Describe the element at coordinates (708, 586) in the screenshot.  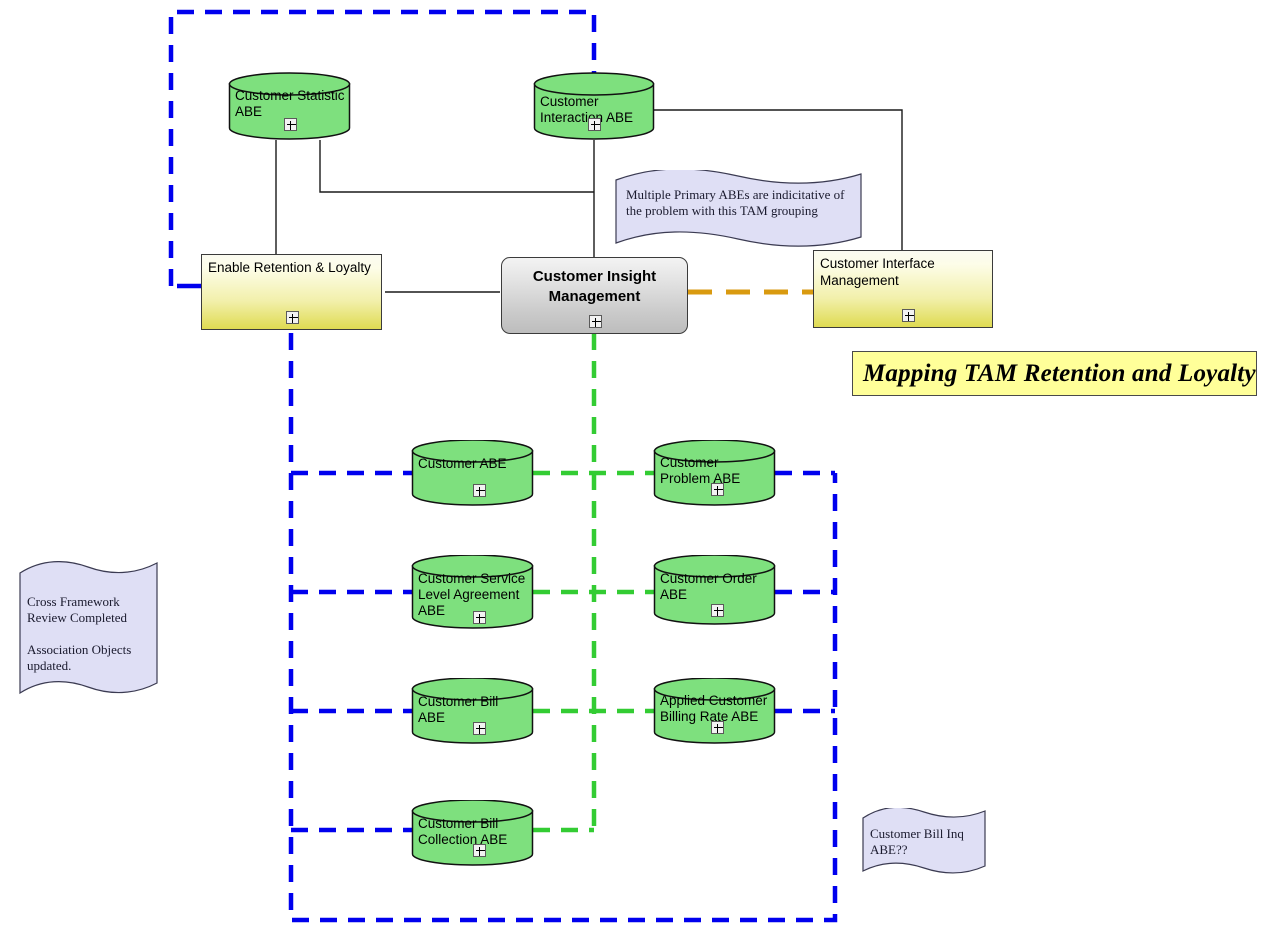
I see `abe-label: Customer Order ABE` at that location.